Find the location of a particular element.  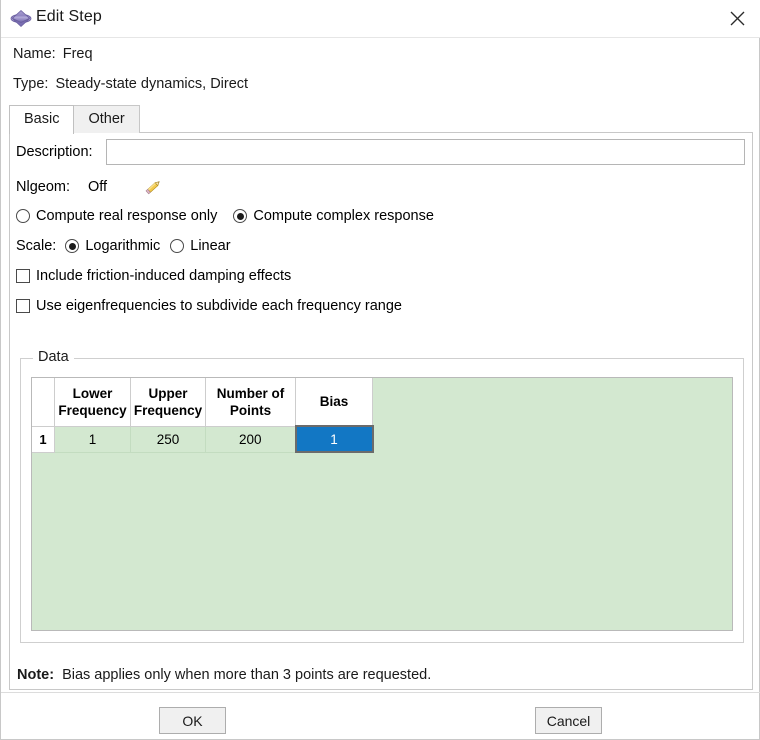

tab-other-label: Other is located at coordinates (106, 119).